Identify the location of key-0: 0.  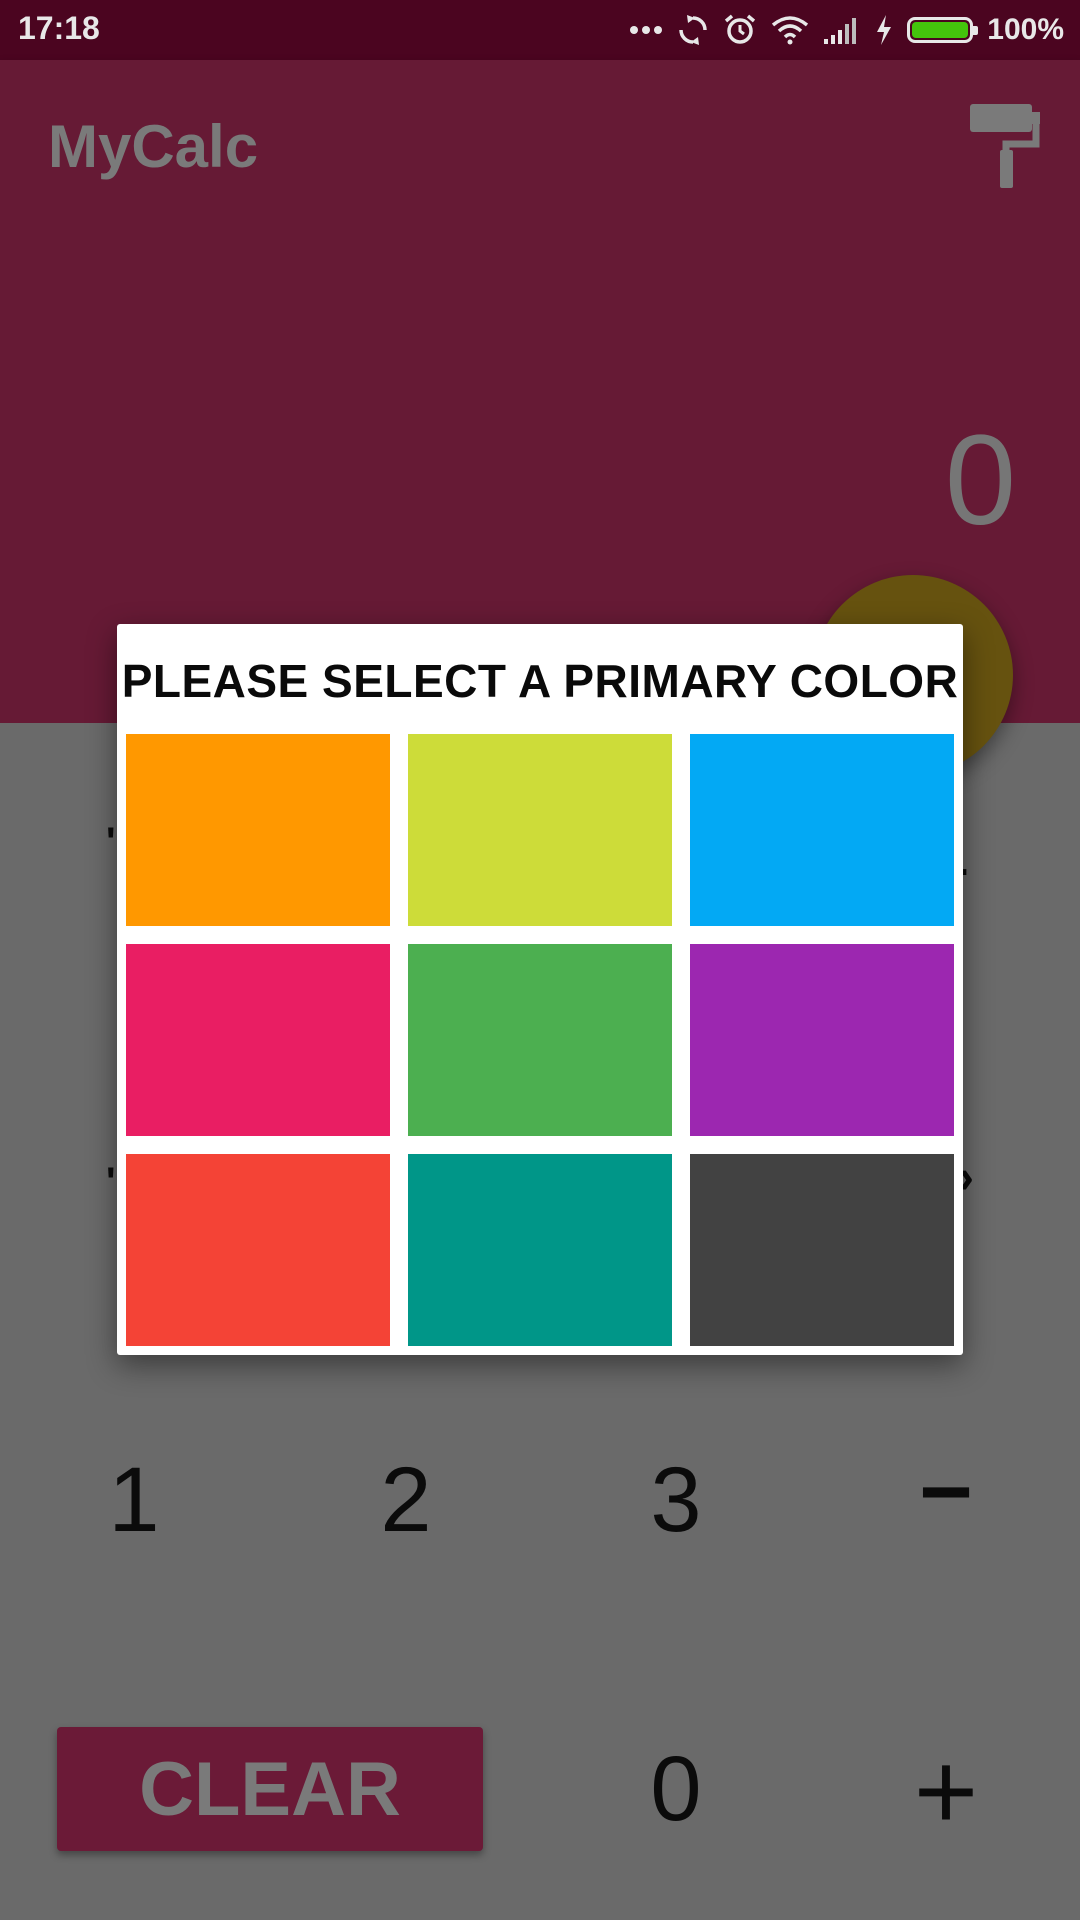
(676, 1789).